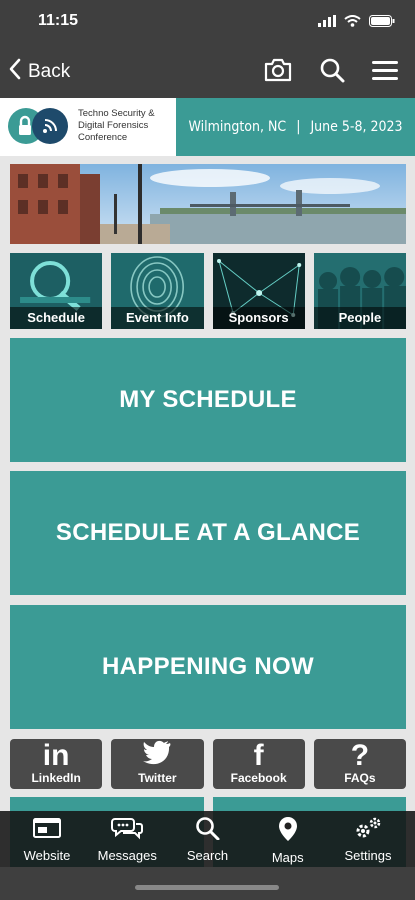 The width and height of the screenshot is (415, 900). I want to click on org-name-line1: Techno Security &, so click(116, 113).